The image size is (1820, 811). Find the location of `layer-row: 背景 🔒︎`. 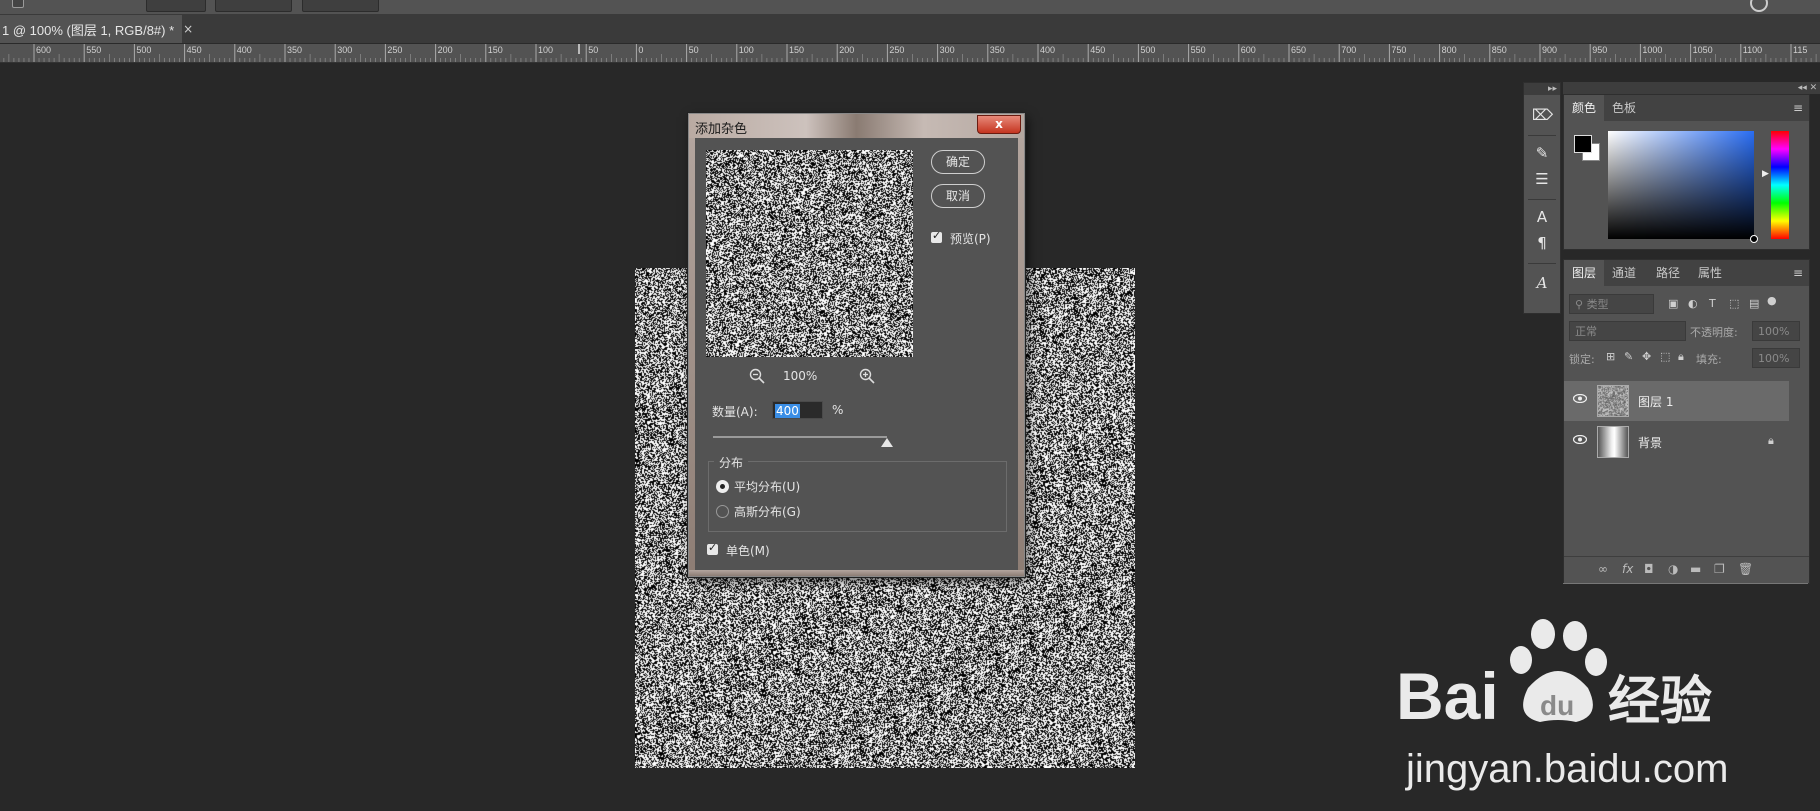

layer-row: 背景 🔒︎ is located at coordinates (1676, 442).